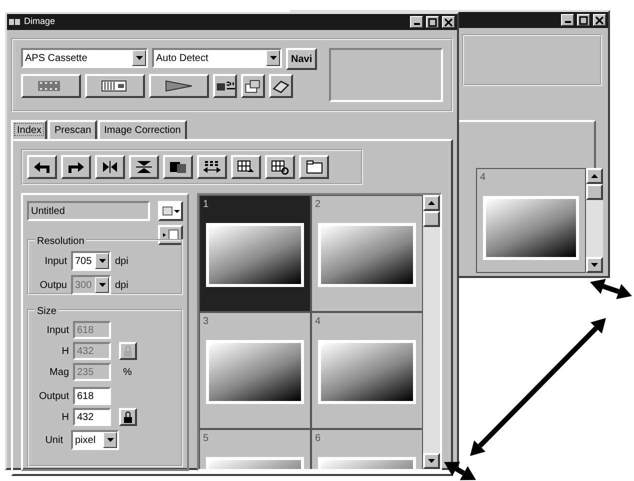 This screenshot has width=634, height=481. I want to click on window-title: Dimage, so click(40, 21).